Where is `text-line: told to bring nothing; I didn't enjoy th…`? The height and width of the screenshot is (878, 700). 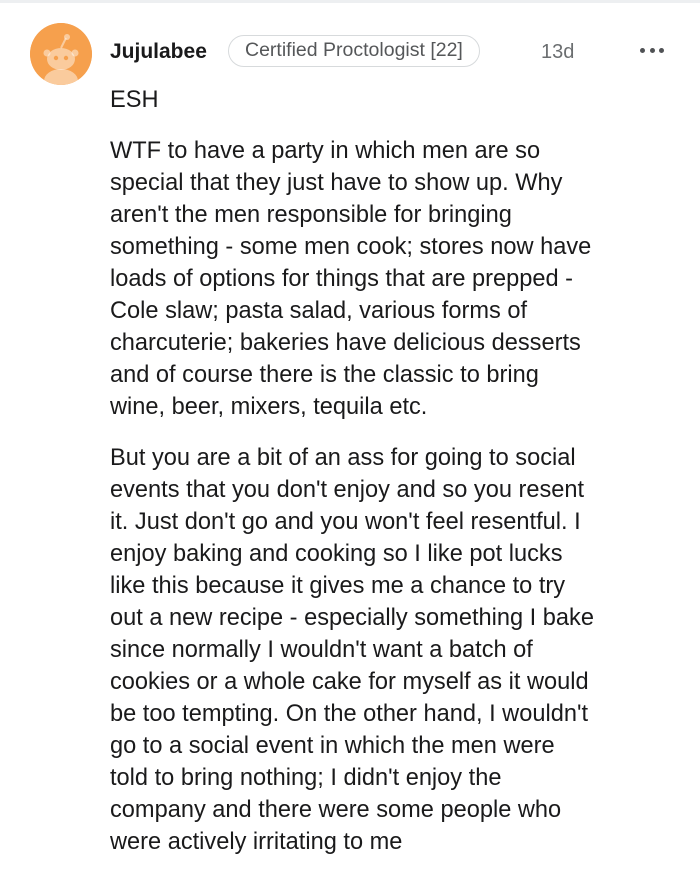 text-line: told to bring nothing; I didn't enjoy th… is located at coordinates (306, 778).